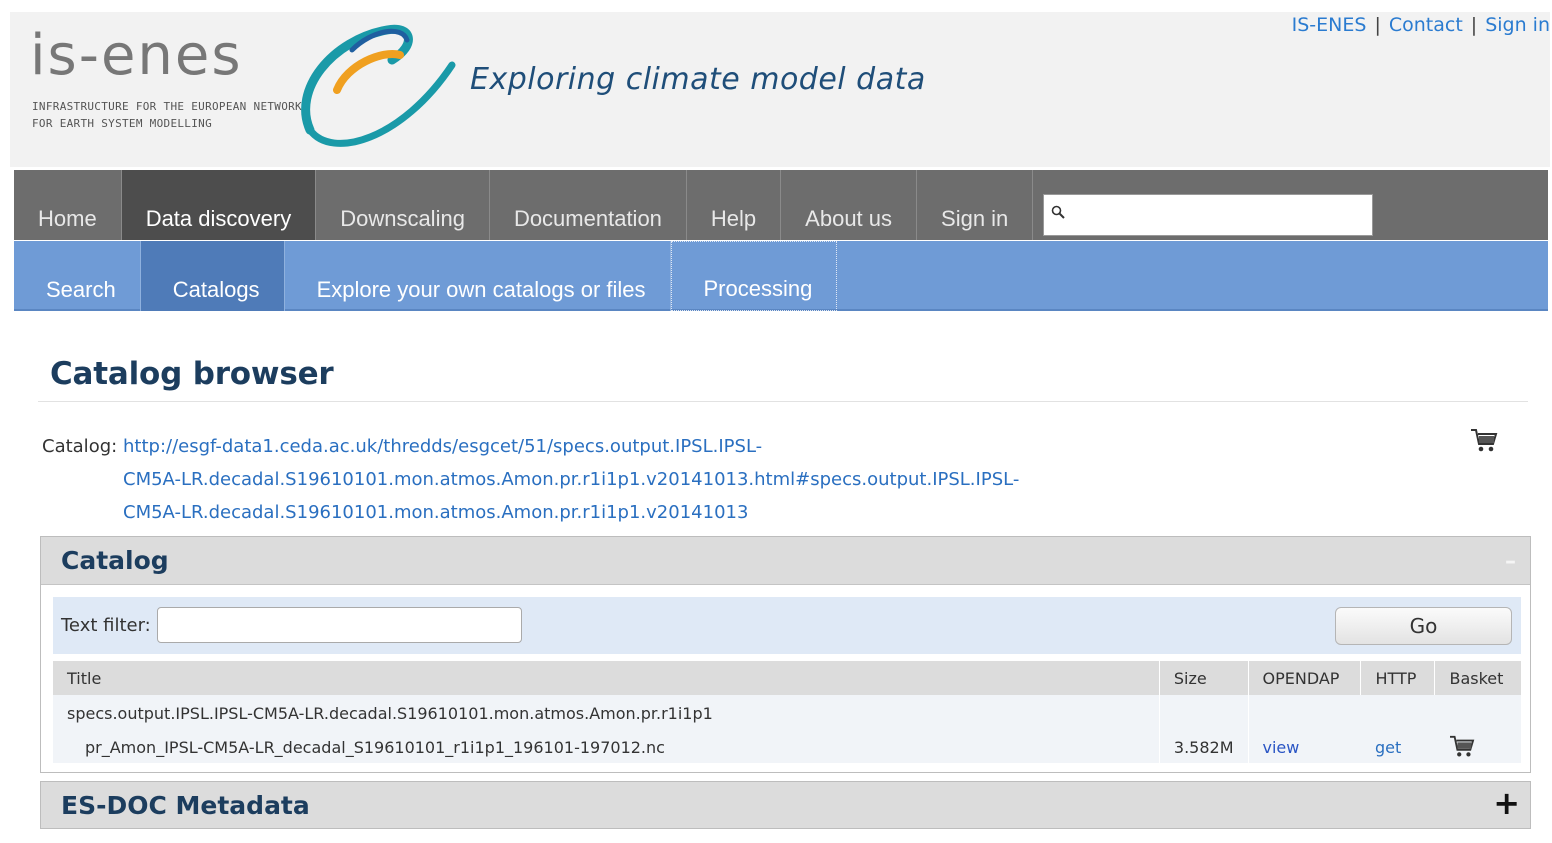 This screenshot has width=1552, height=843. I want to click on column-header-size: Size, so click(1204, 678).